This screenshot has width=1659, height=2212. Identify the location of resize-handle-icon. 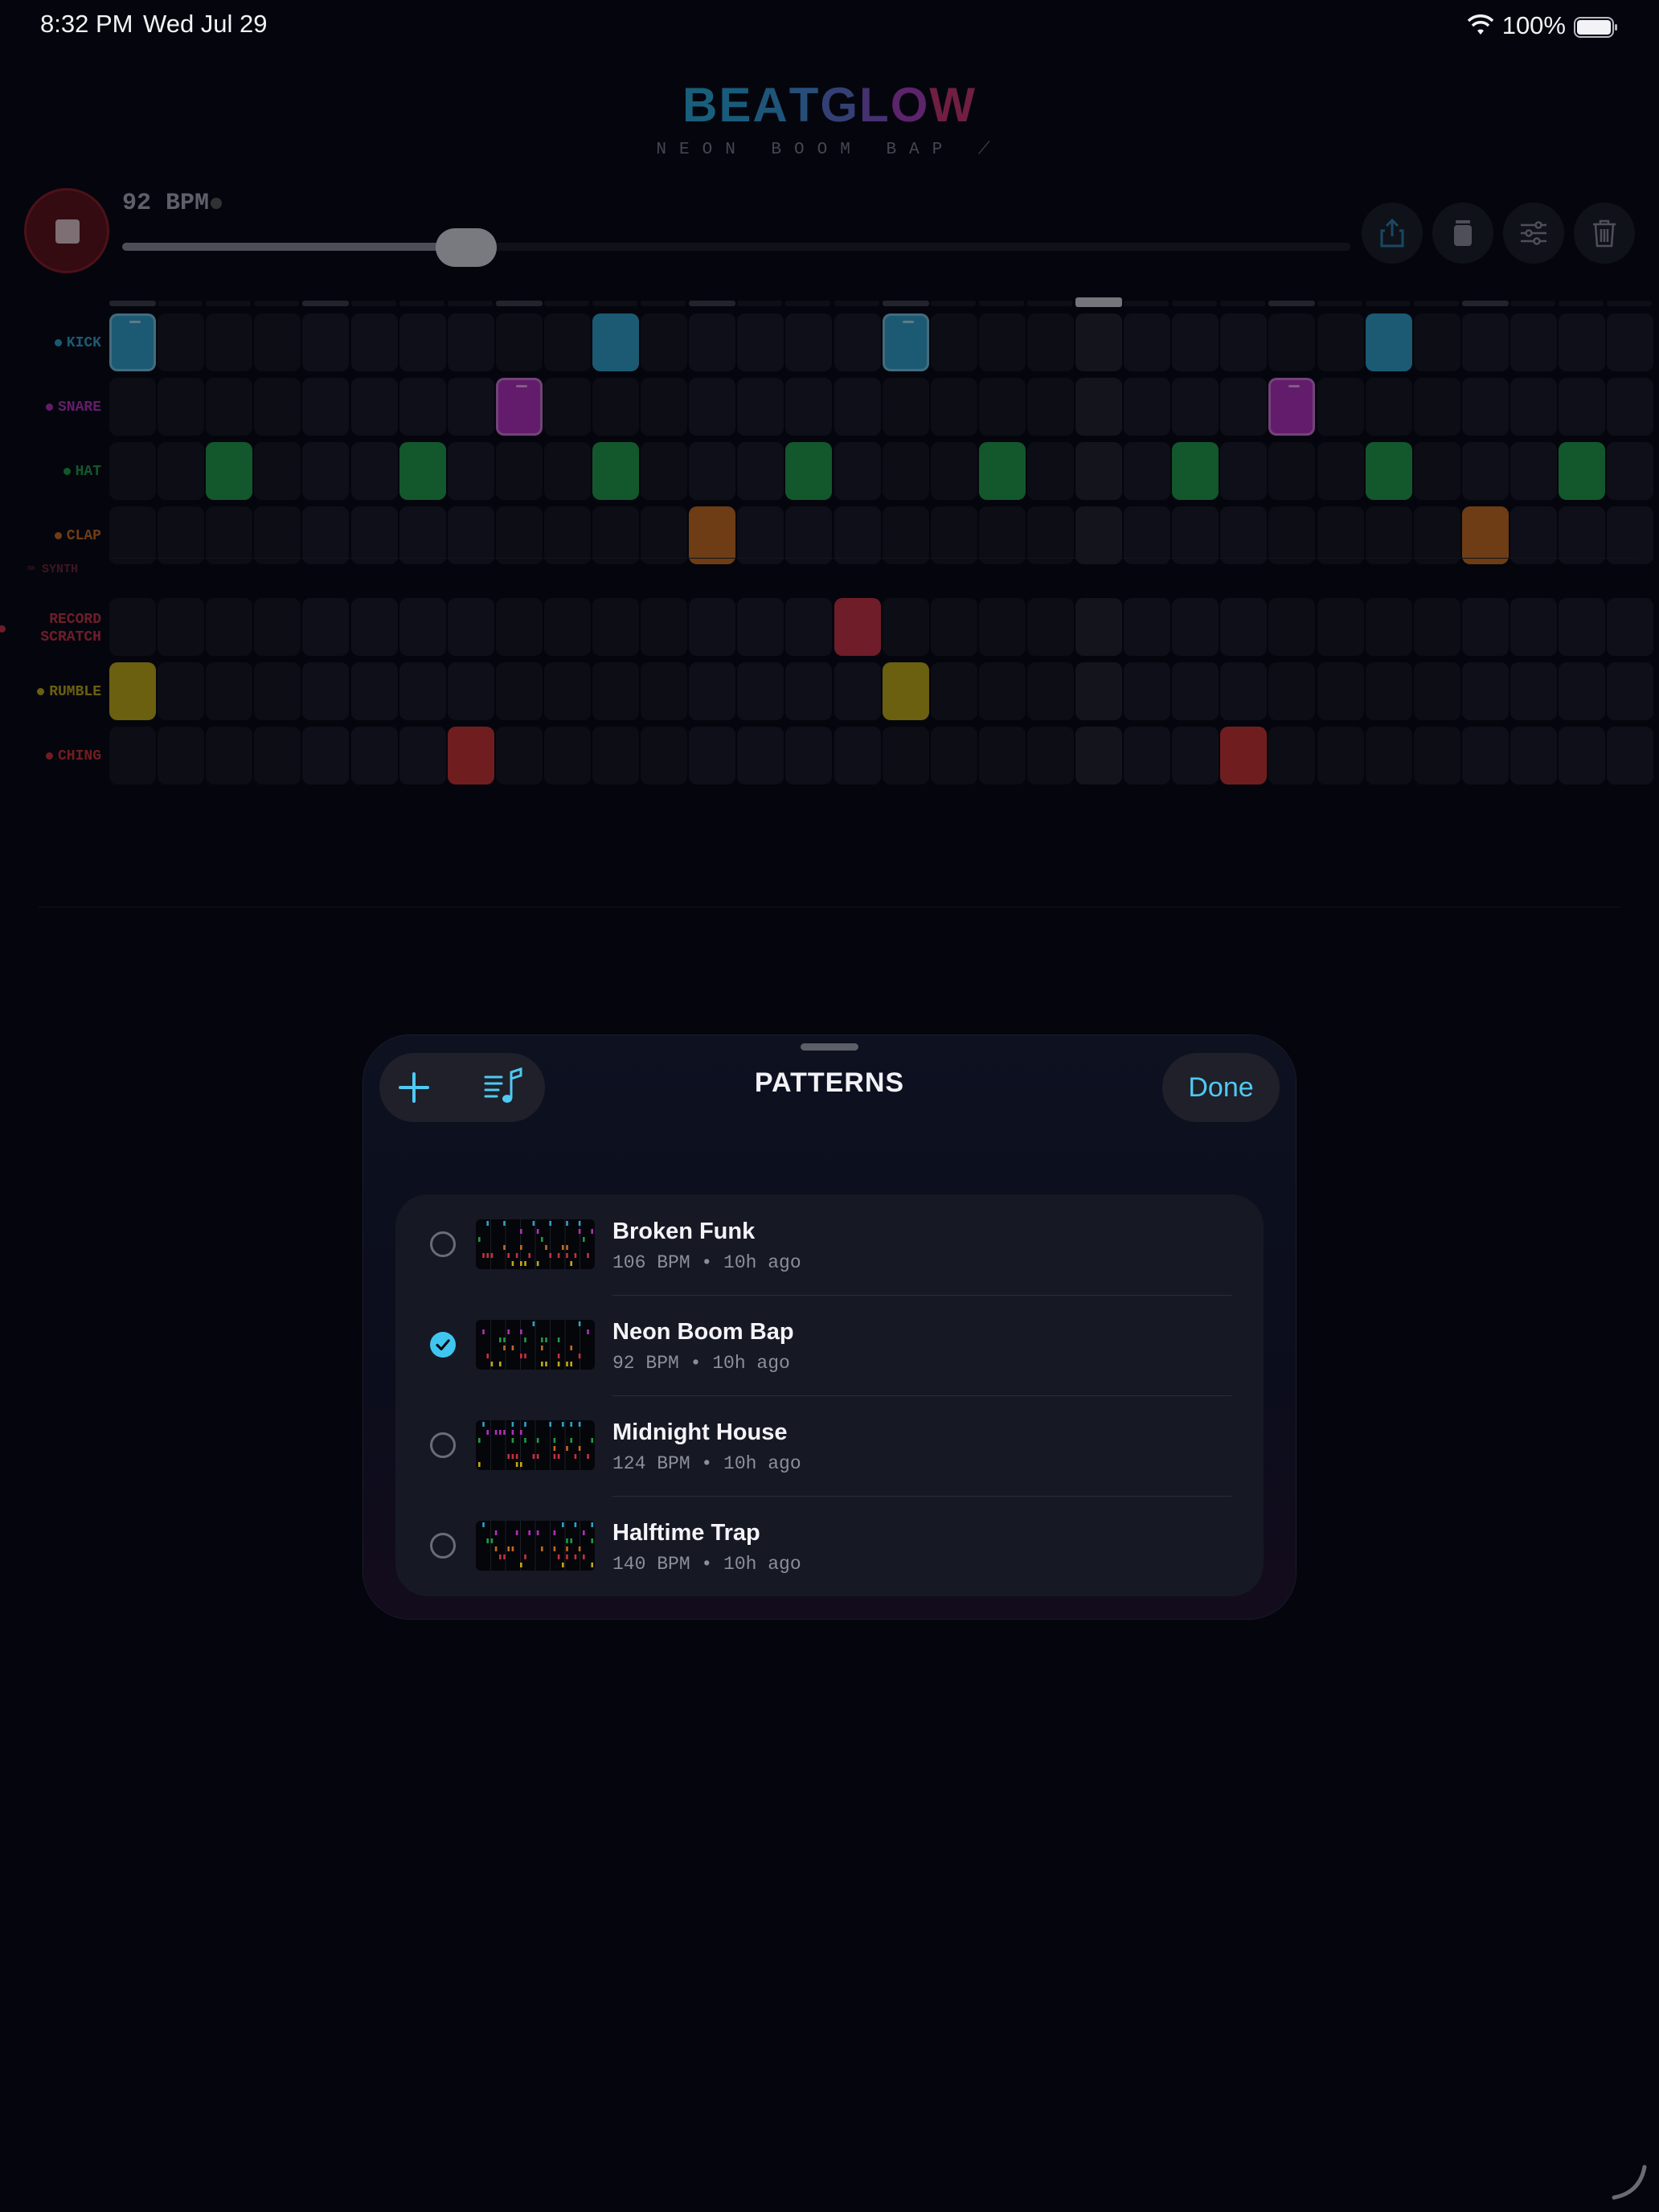
(1629, 2182).